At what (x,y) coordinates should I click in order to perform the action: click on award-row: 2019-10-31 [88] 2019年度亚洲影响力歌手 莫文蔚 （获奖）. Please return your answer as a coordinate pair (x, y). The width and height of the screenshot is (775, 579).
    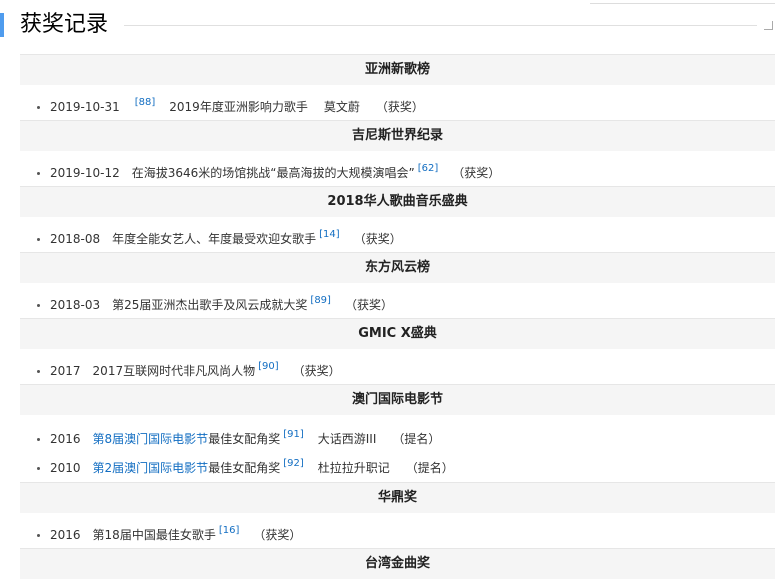
    Looking at the image, I should click on (397, 102).